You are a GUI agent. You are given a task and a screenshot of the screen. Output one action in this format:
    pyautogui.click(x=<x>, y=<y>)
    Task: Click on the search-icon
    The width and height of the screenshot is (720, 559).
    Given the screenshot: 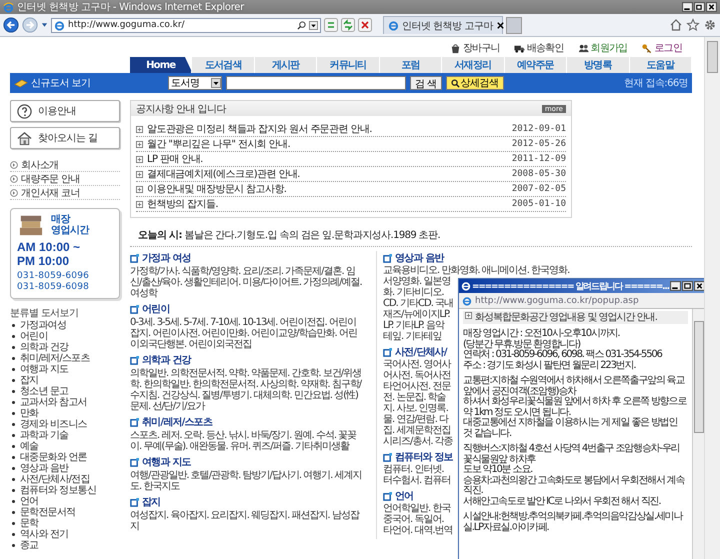 What is the action you would take?
    pyautogui.click(x=301, y=25)
    